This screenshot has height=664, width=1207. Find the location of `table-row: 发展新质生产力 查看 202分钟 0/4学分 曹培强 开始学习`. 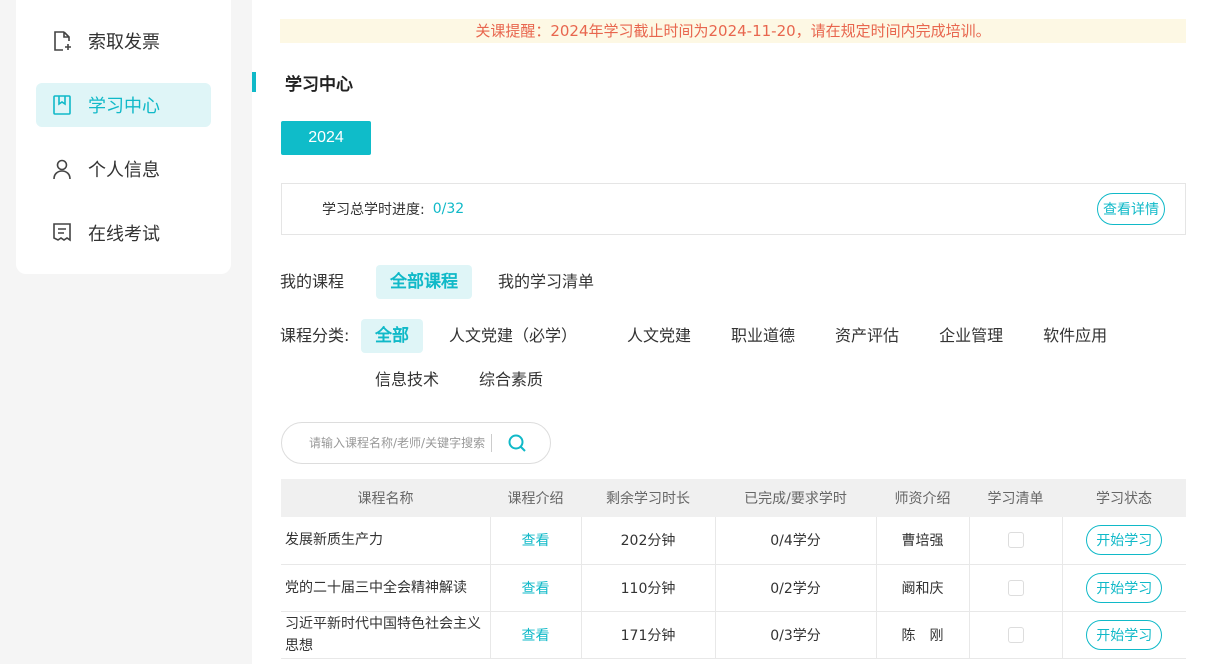

table-row: 发展新质生产力 查看 202分钟 0/4学分 曹培强 开始学习 is located at coordinates (733, 541).